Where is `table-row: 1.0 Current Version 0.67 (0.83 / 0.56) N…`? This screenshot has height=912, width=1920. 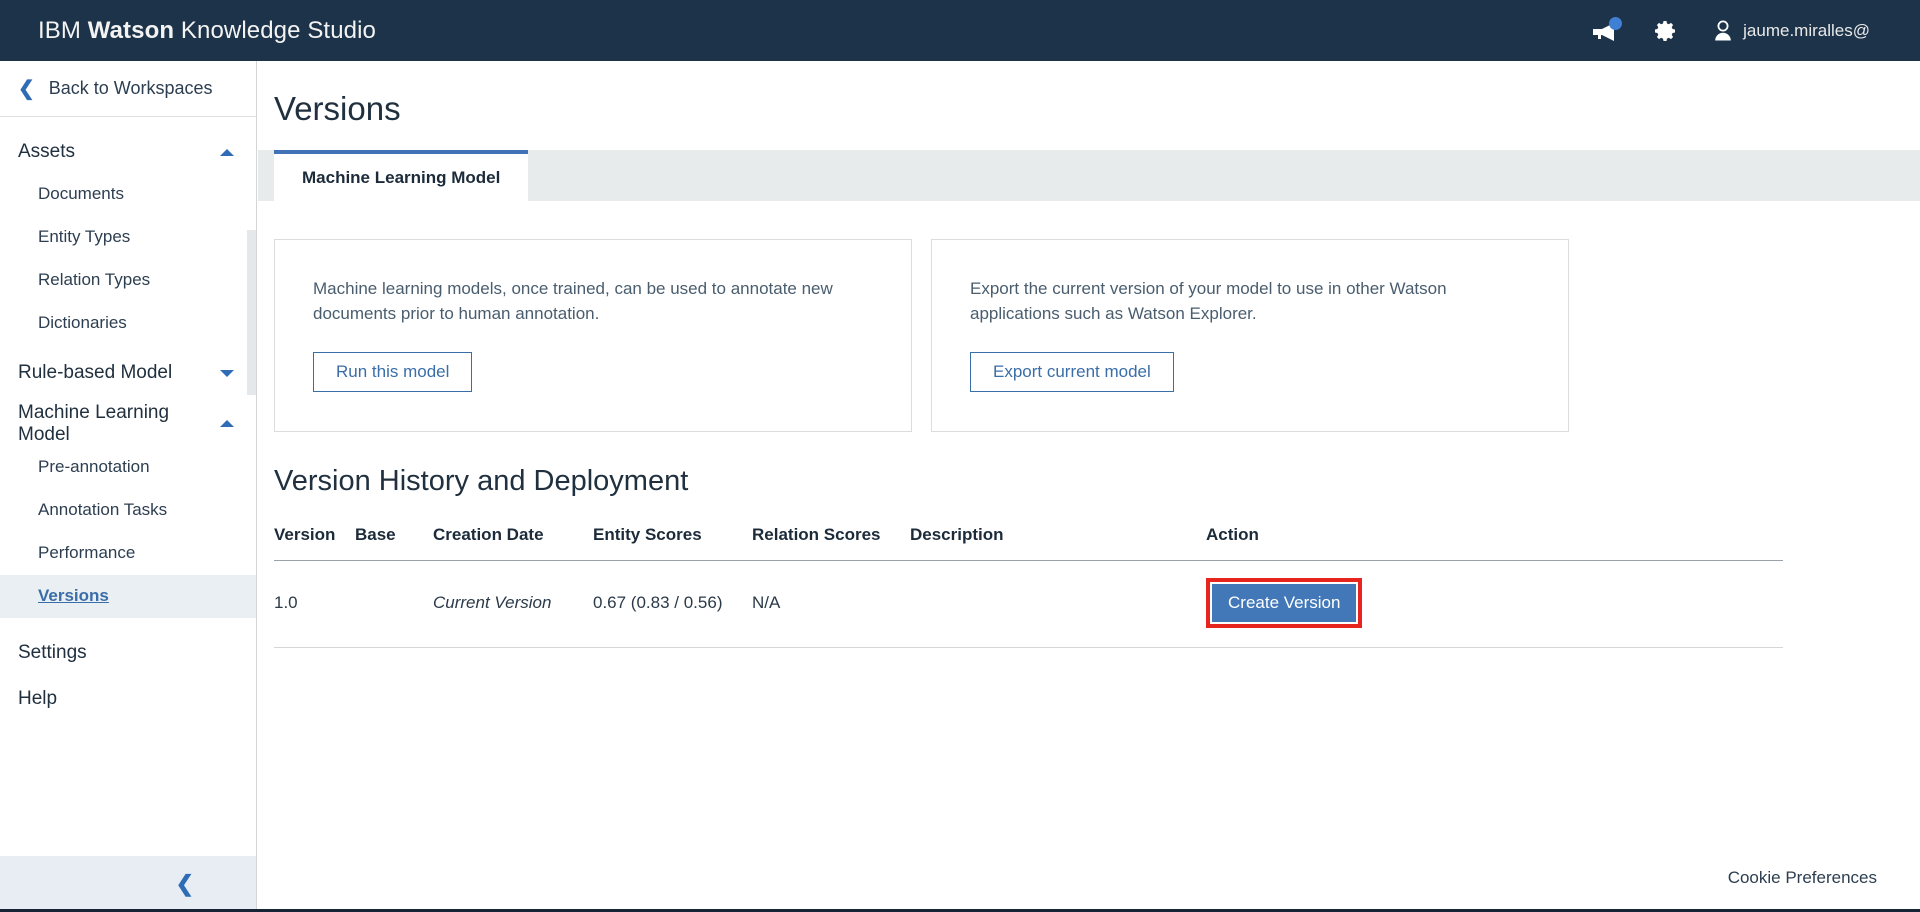 table-row: 1.0 Current Version 0.67 (0.83 / 0.56) N… is located at coordinates (1028, 604).